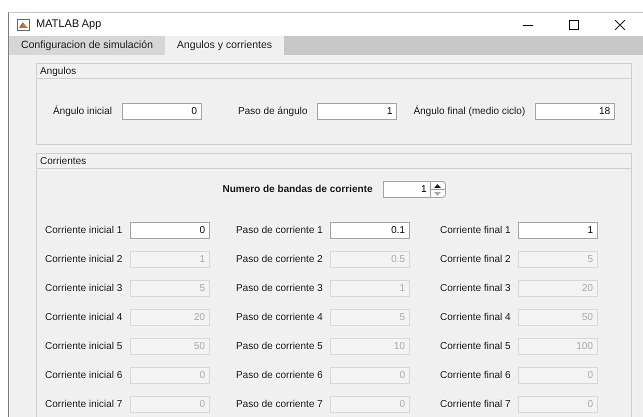  Describe the element at coordinates (476, 347) in the screenshot. I see `field-label: Corriente final 5` at that location.